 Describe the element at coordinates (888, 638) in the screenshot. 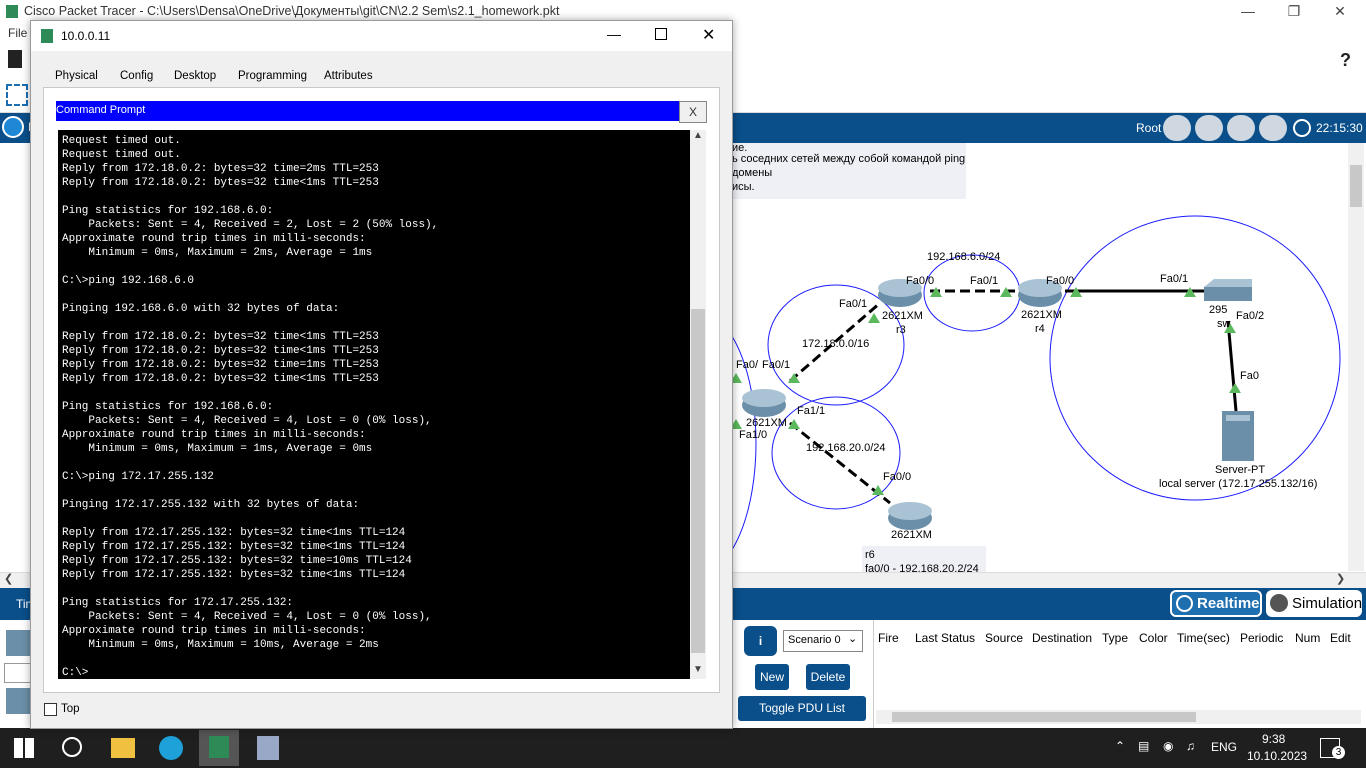

I see `column-header: Fire` at that location.